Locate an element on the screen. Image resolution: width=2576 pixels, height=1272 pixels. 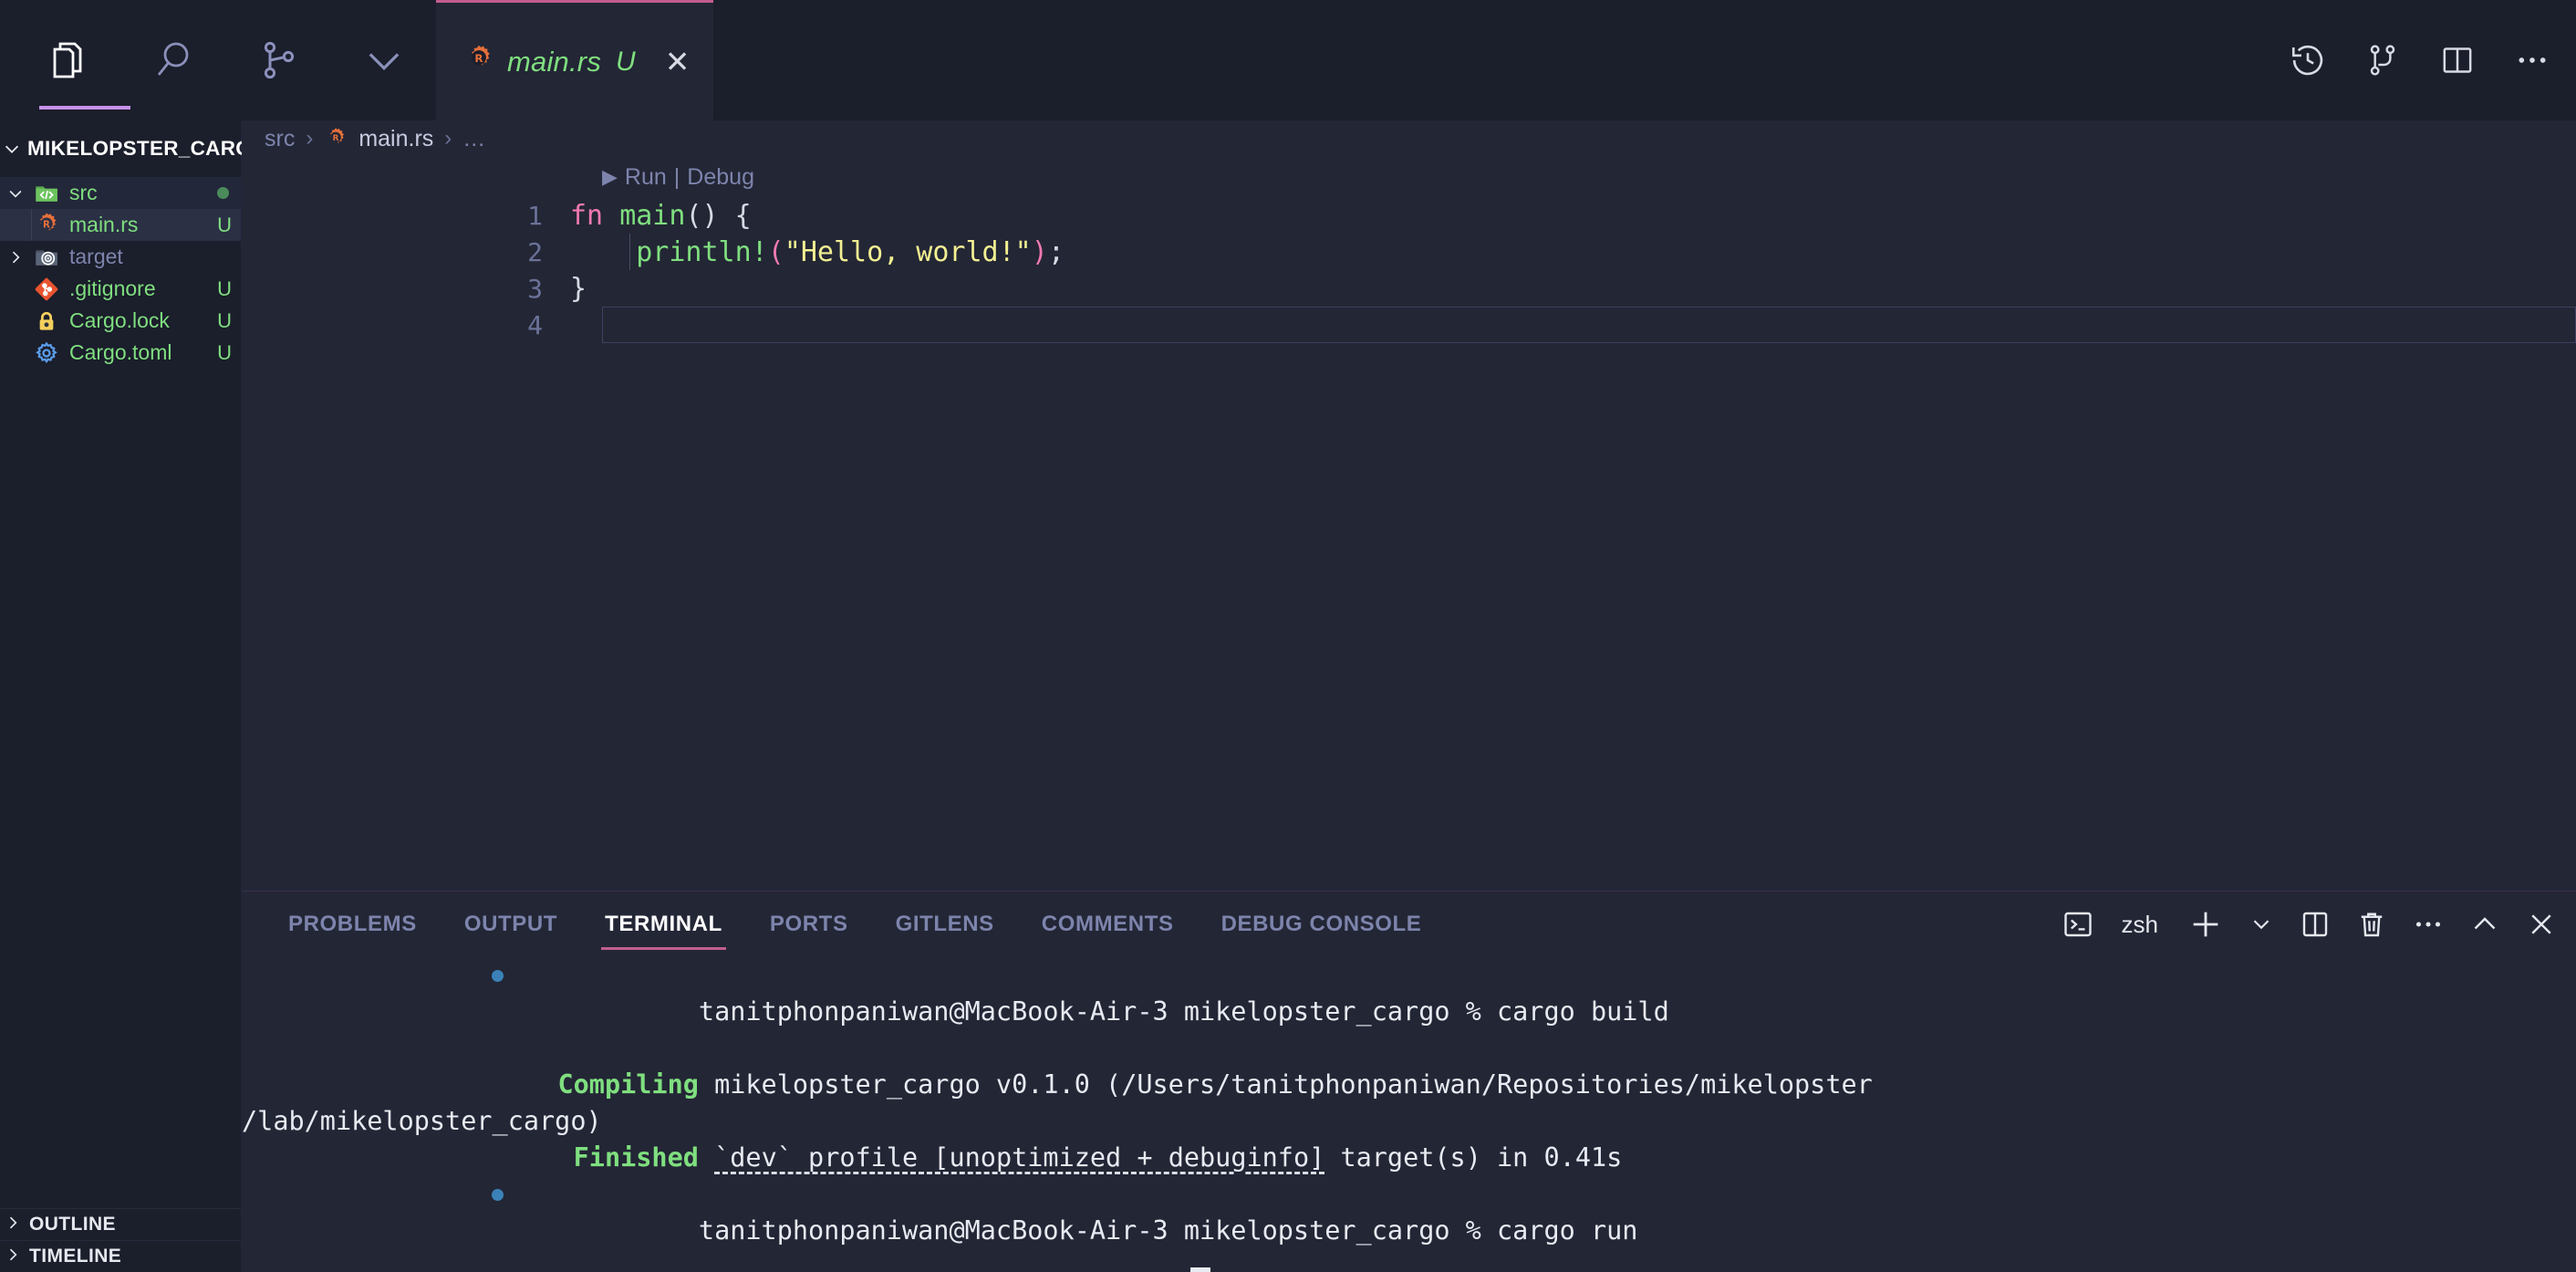
sidebar-section-outline: OUTLINE is located at coordinates (120, 1224).